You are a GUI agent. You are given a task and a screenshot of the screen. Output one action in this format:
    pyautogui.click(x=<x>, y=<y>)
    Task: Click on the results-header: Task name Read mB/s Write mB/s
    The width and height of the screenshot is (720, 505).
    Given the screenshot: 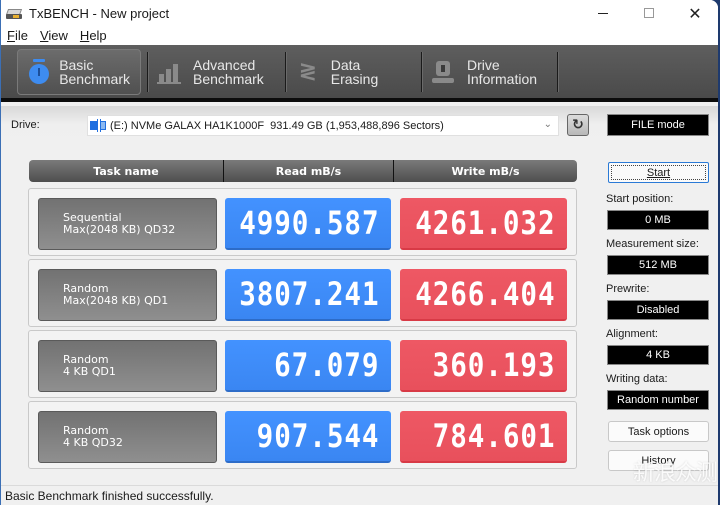 What is the action you would take?
    pyautogui.click(x=303, y=171)
    